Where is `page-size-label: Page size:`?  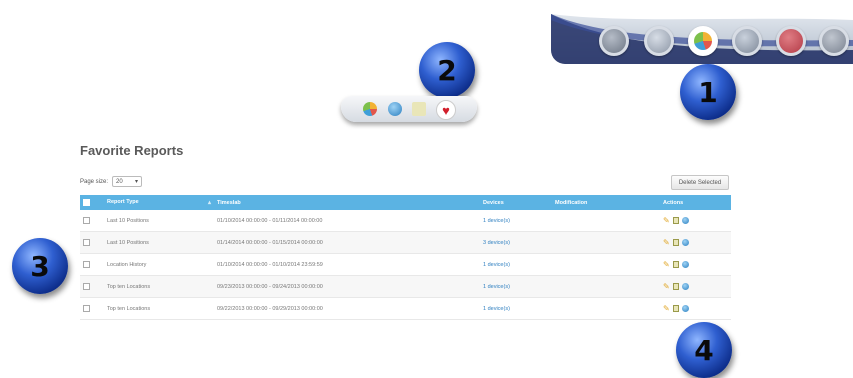 page-size-label: Page size: is located at coordinates (94, 181).